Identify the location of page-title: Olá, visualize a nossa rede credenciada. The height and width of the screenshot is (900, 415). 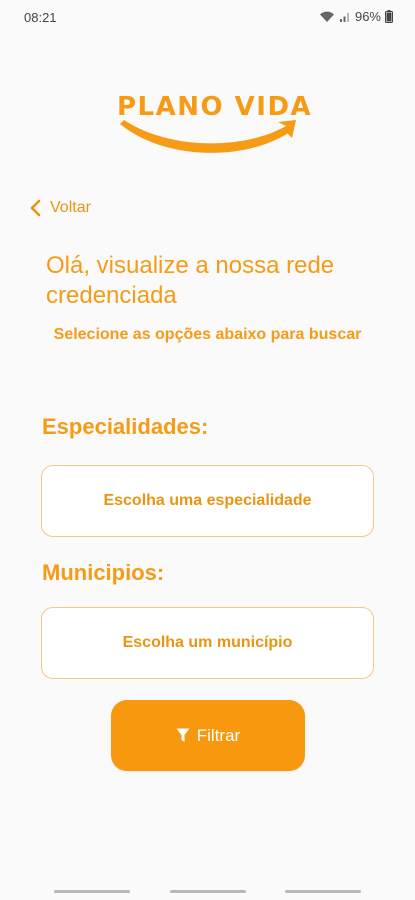
(190, 280).